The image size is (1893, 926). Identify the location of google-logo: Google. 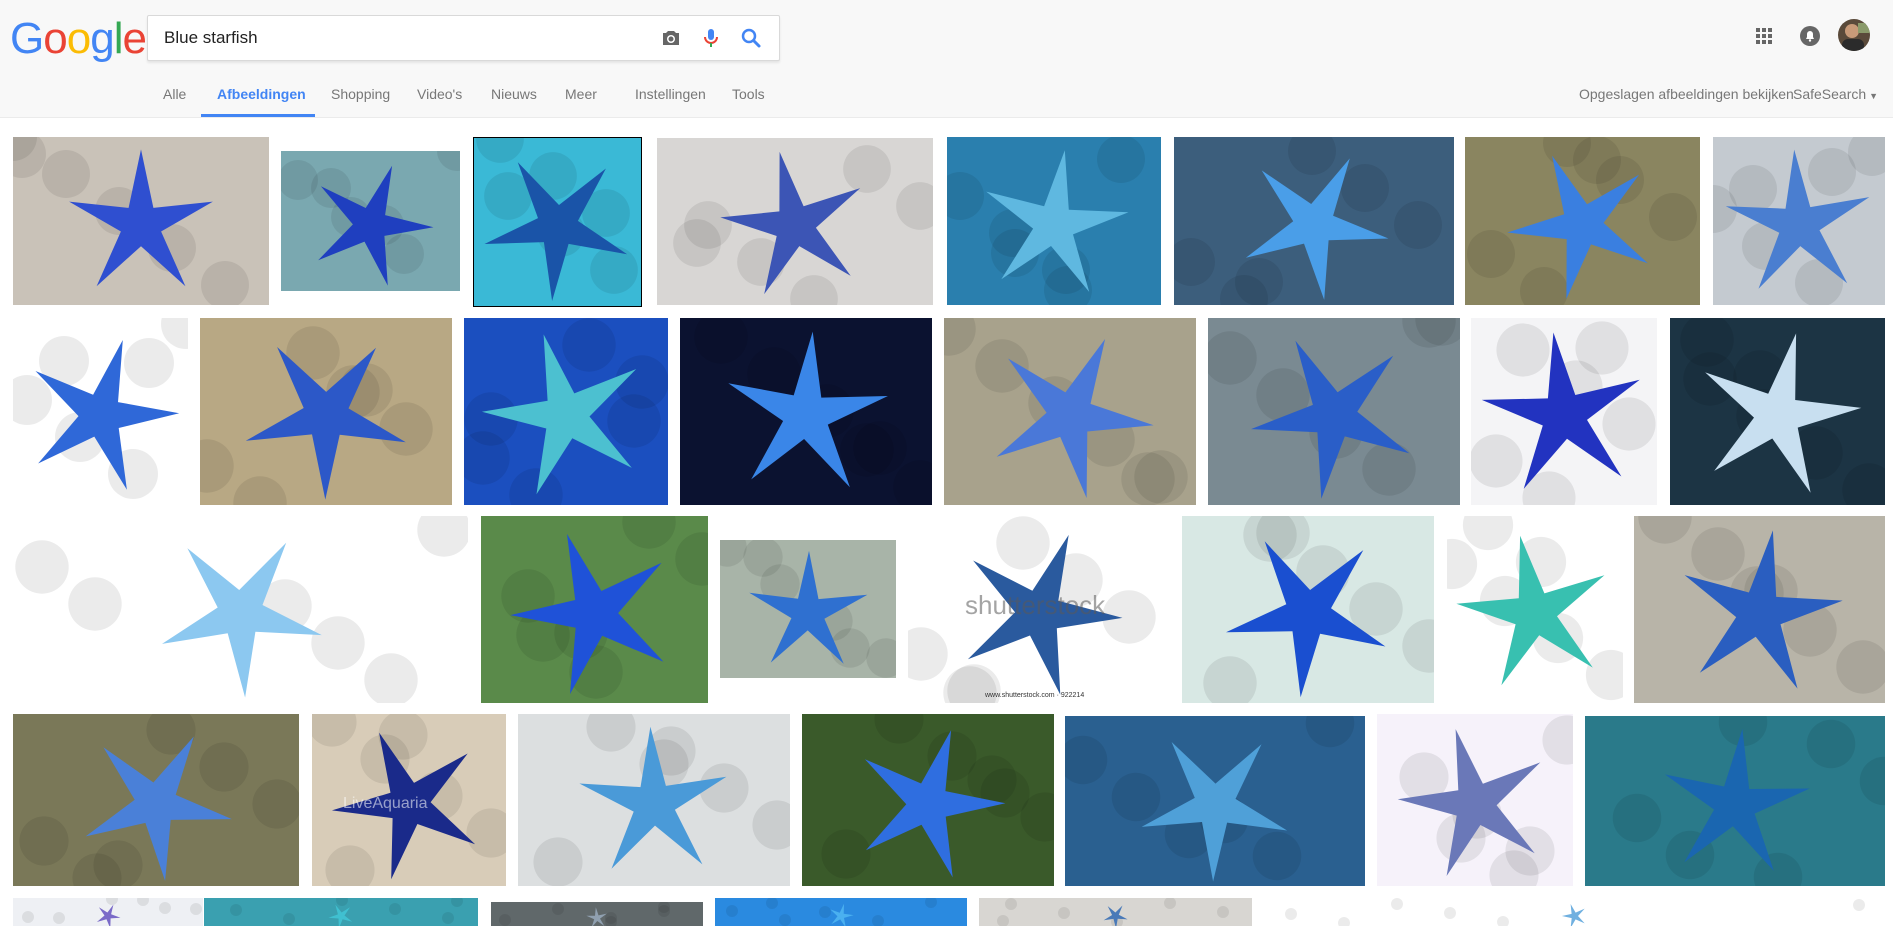
(78, 39).